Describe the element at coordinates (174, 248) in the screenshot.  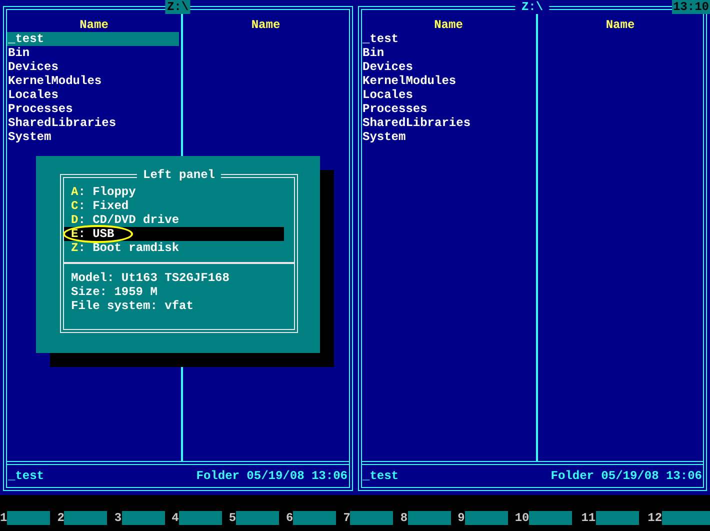
I see `drive-option: Z: Boot ramdisk` at that location.